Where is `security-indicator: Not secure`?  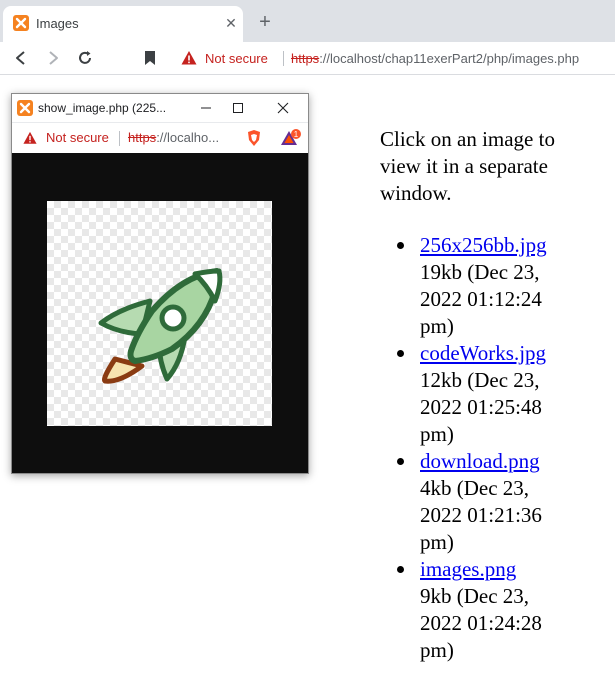 security-indicator: Not secure is located at coordinates (224, 58).